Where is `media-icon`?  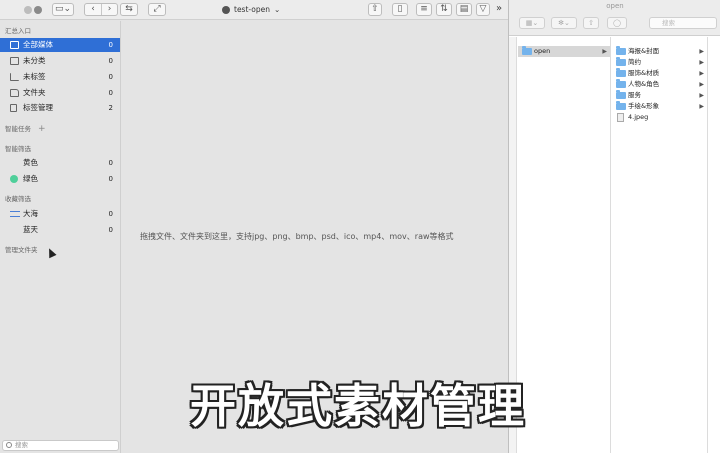 media-icon is located at coordinates (14, 45).